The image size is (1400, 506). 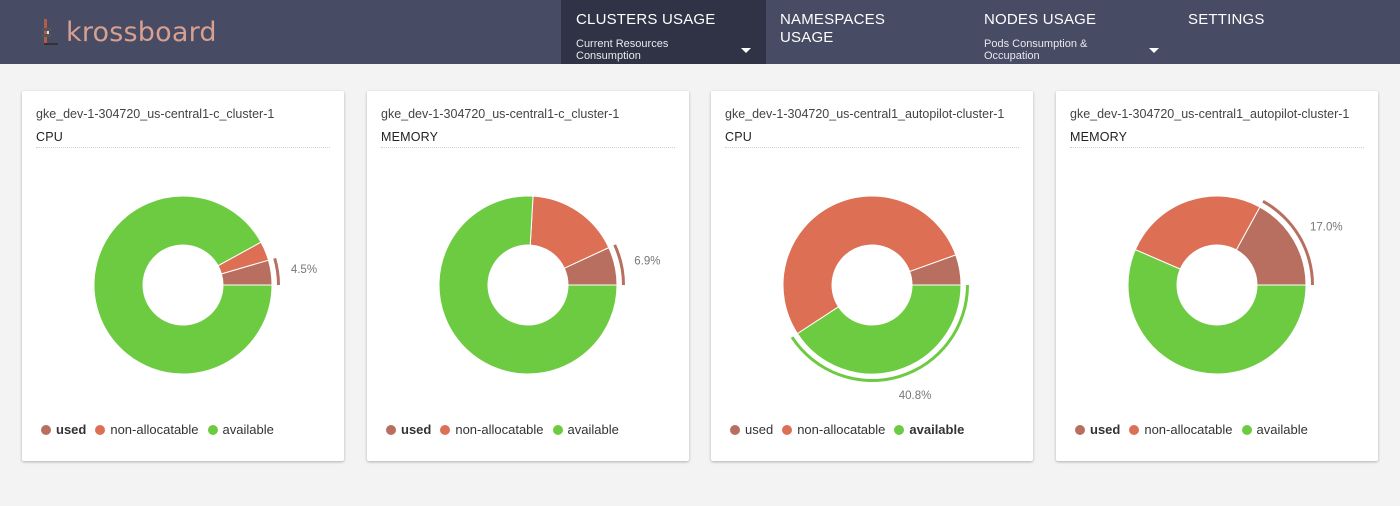 I want to click on slice-percent-label: 17.0%, so click(x=1326, y=227).